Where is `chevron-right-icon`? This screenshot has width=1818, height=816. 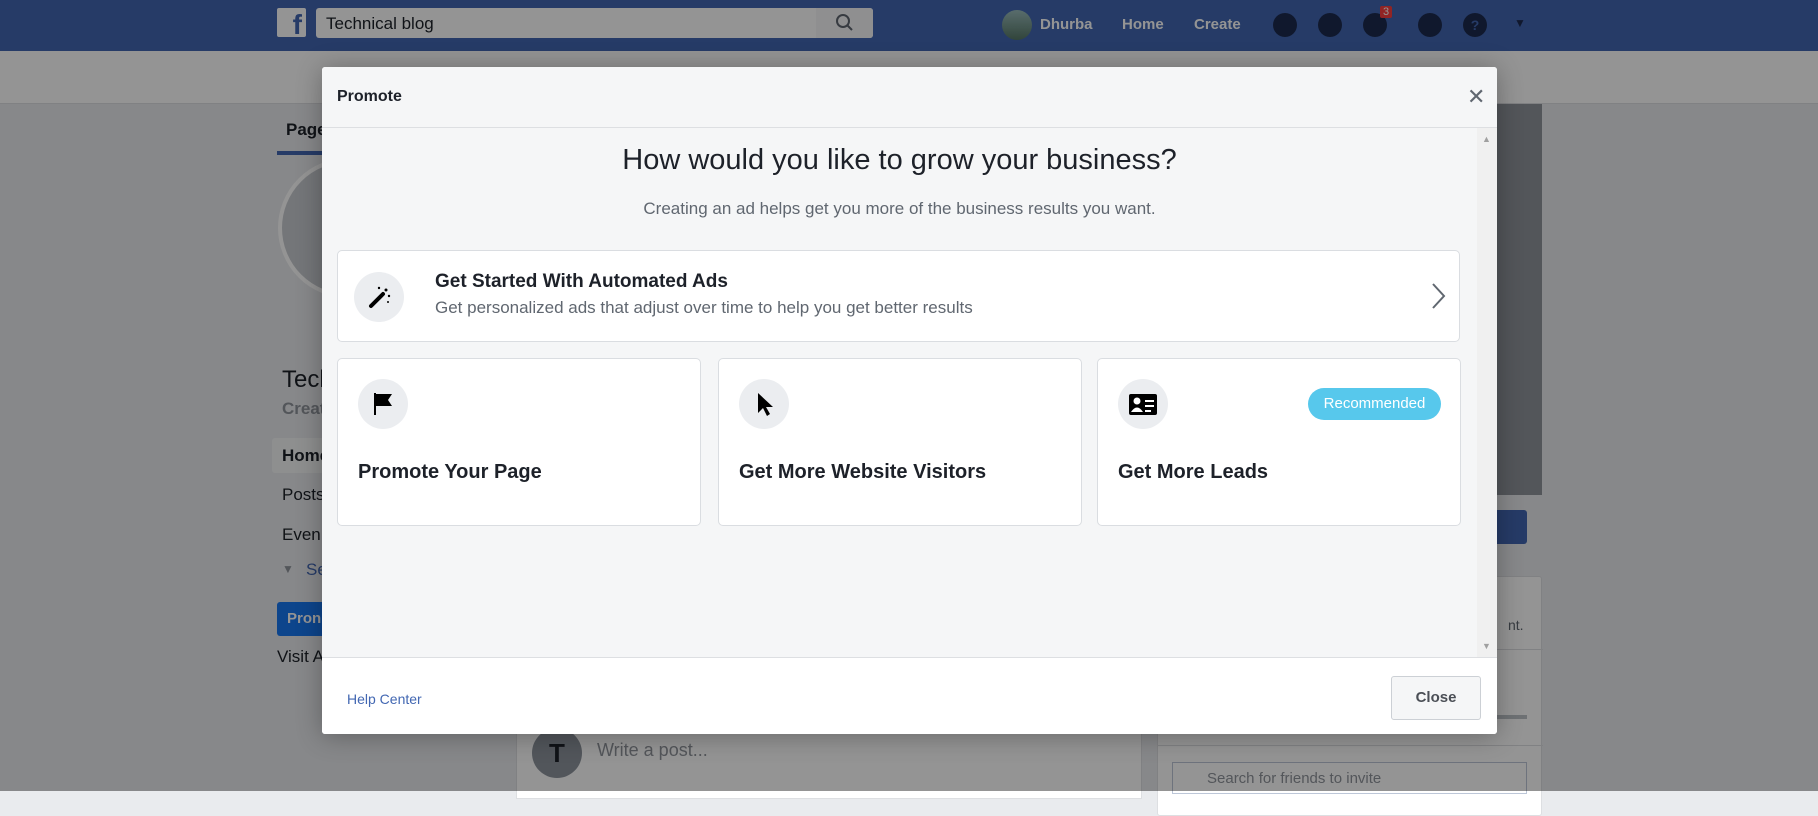
chevron-right-icon is located at coordinates (1439, 296).